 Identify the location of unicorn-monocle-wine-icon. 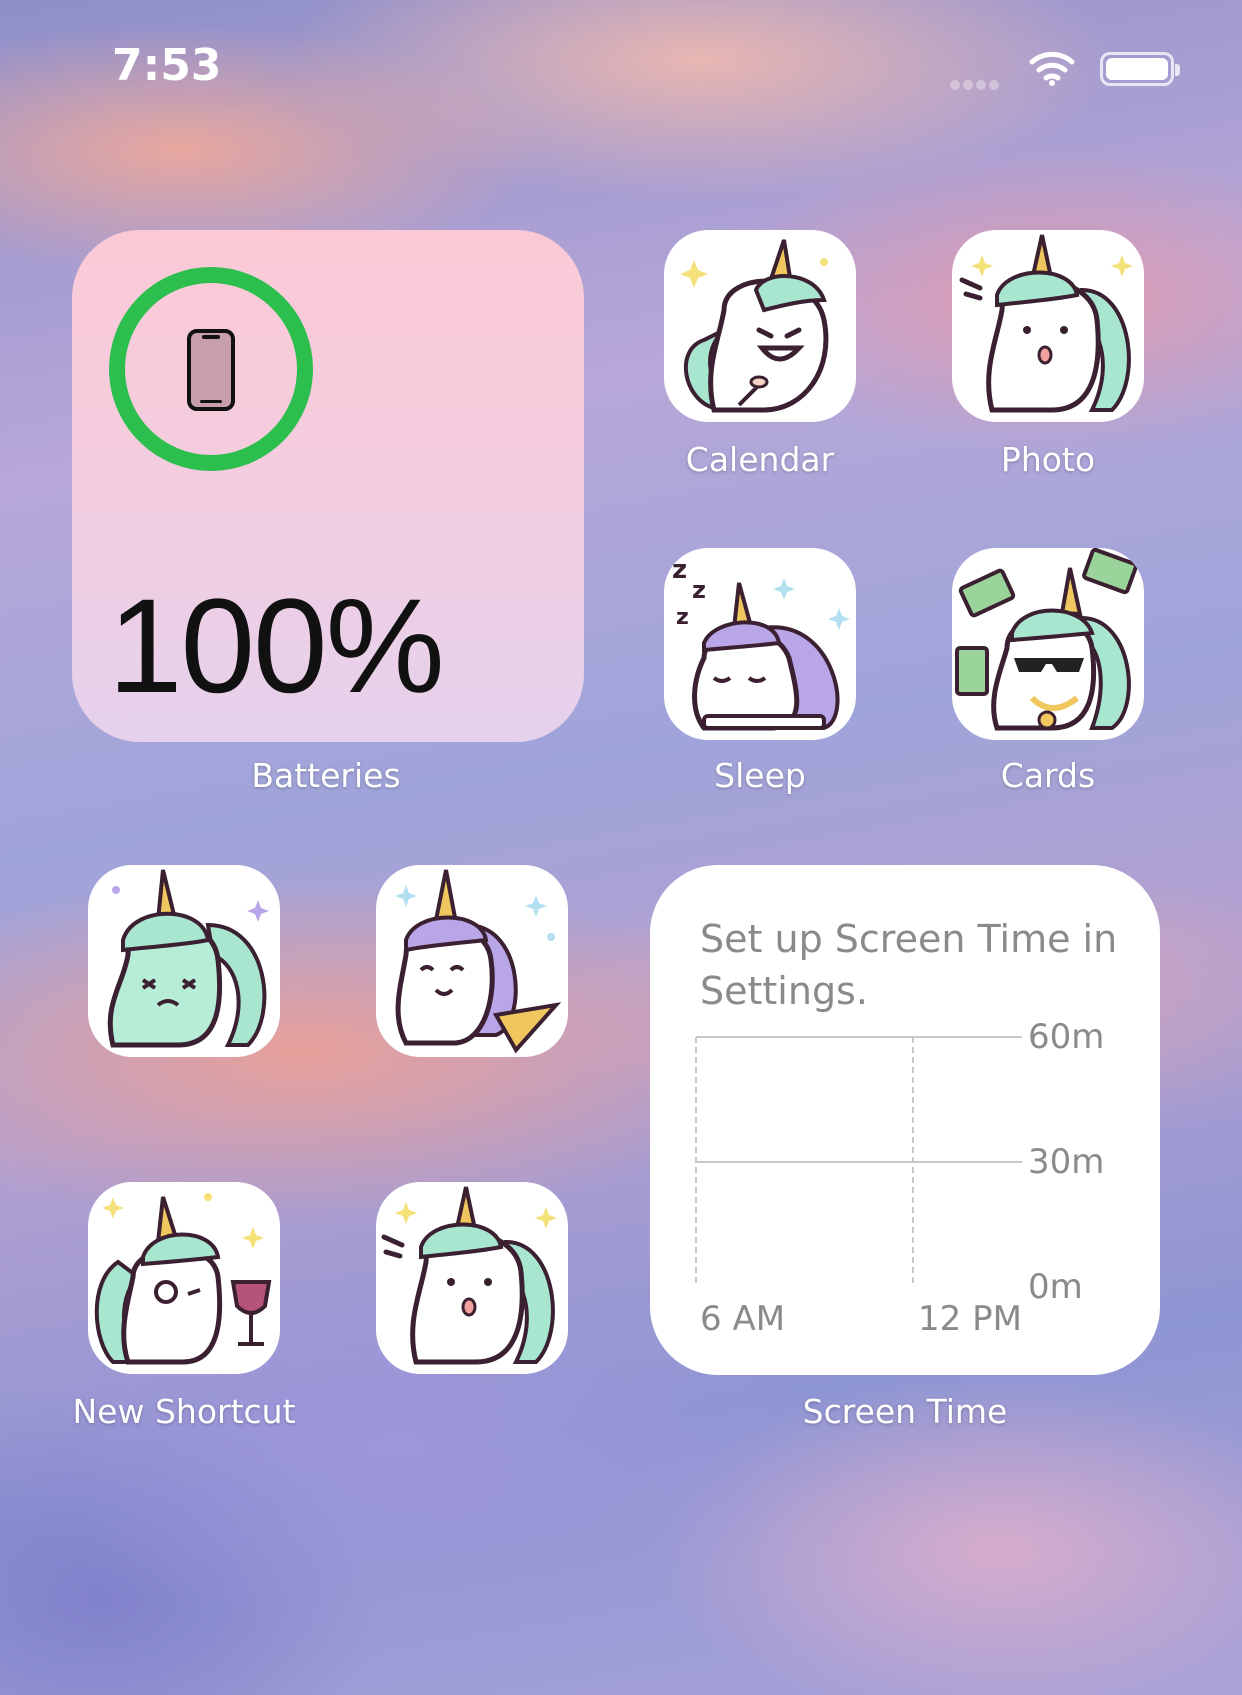
(183, 1279).